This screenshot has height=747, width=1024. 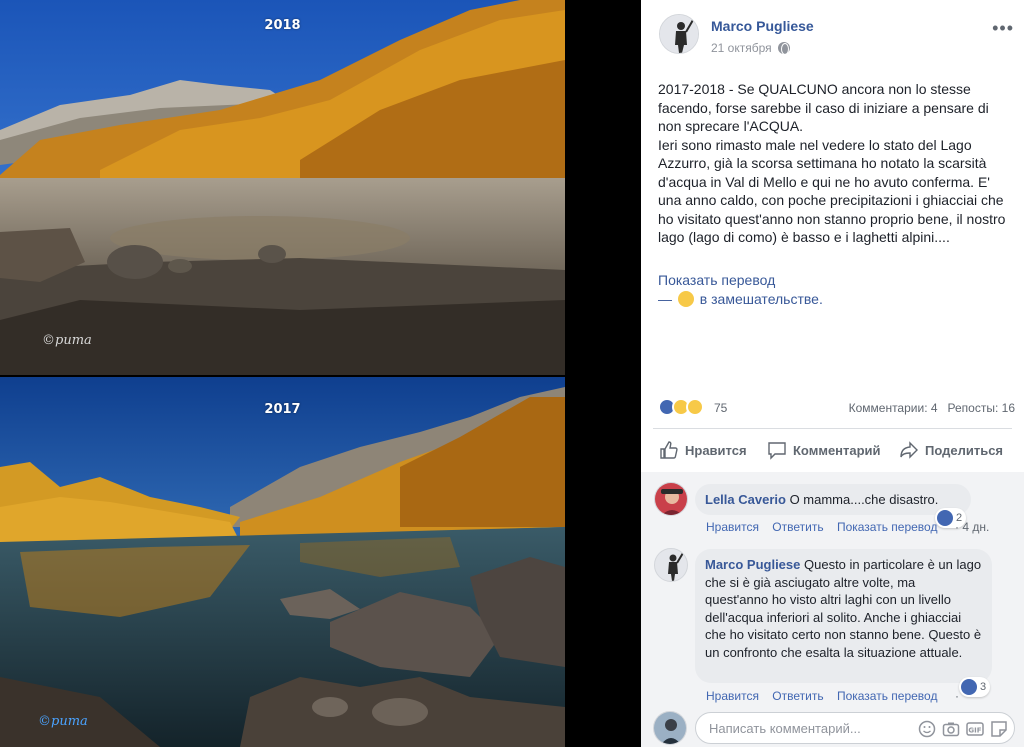 I want to click on feeling-text: в замешательстве., so click(x=761, y=299).